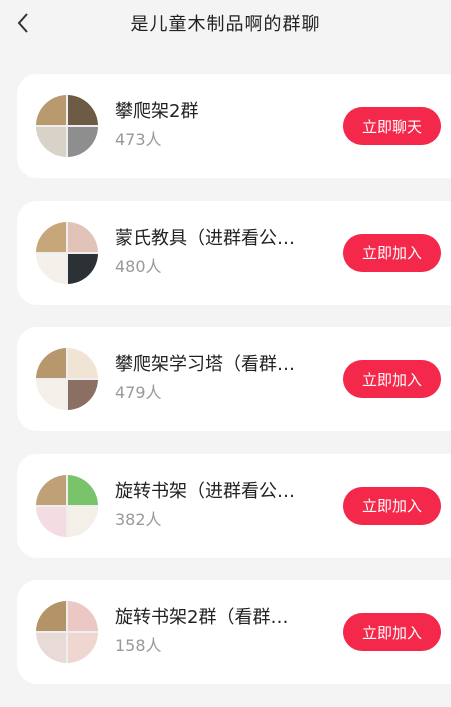 The height and width of the screenshot is (707, 451). I want to click on chevron-left-icon, so click(22, 23).